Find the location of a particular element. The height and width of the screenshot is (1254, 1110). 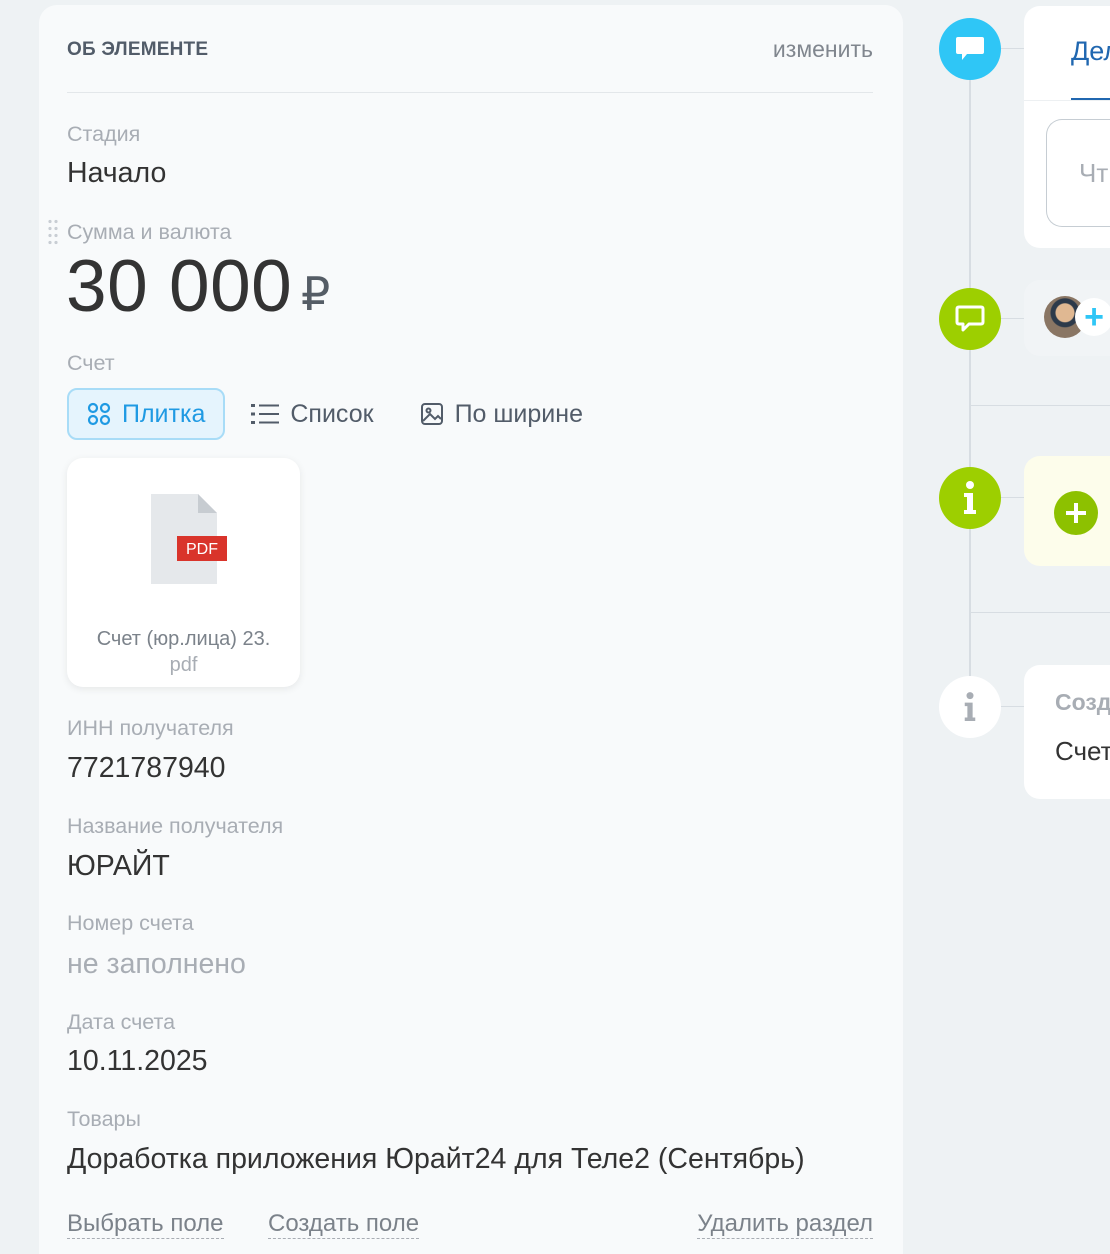

timeline-line is located at coordinates (970, 380).